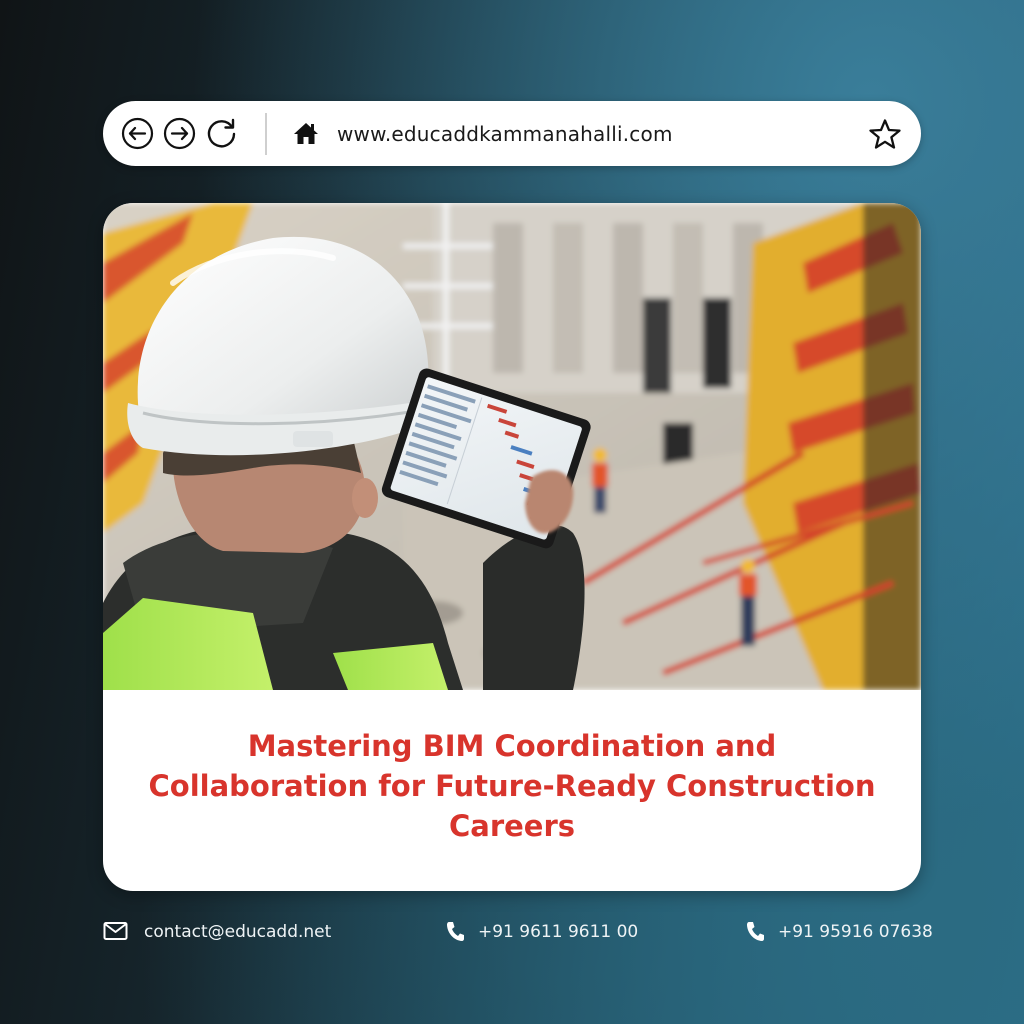 The height and width of the screenshot is (1024, 1024). I want to click on reload-button, so click(221, 133).